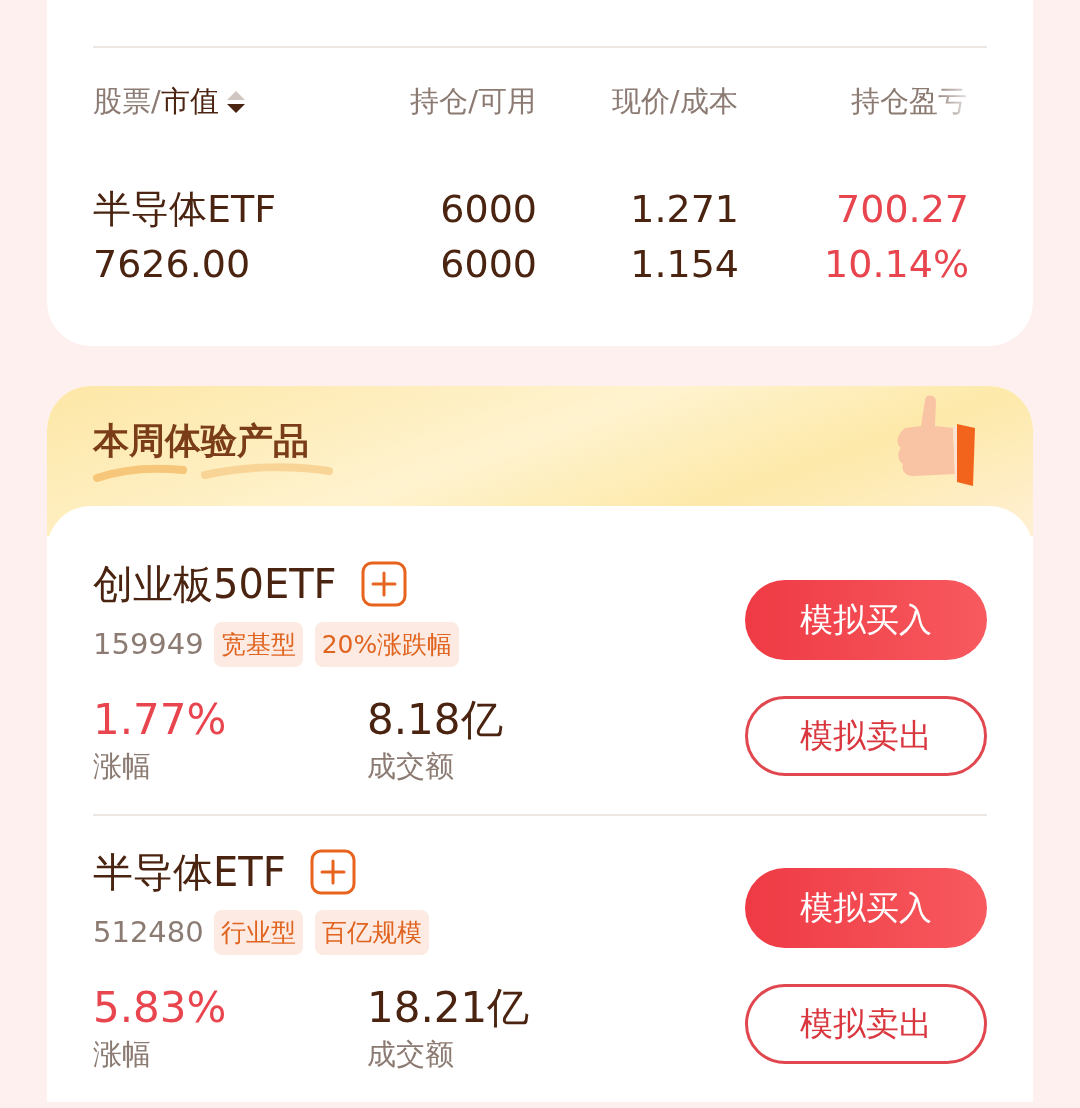 This screenshot has width=1080, height=1108. I want to click on position-value: 6000, so click(488, 209).